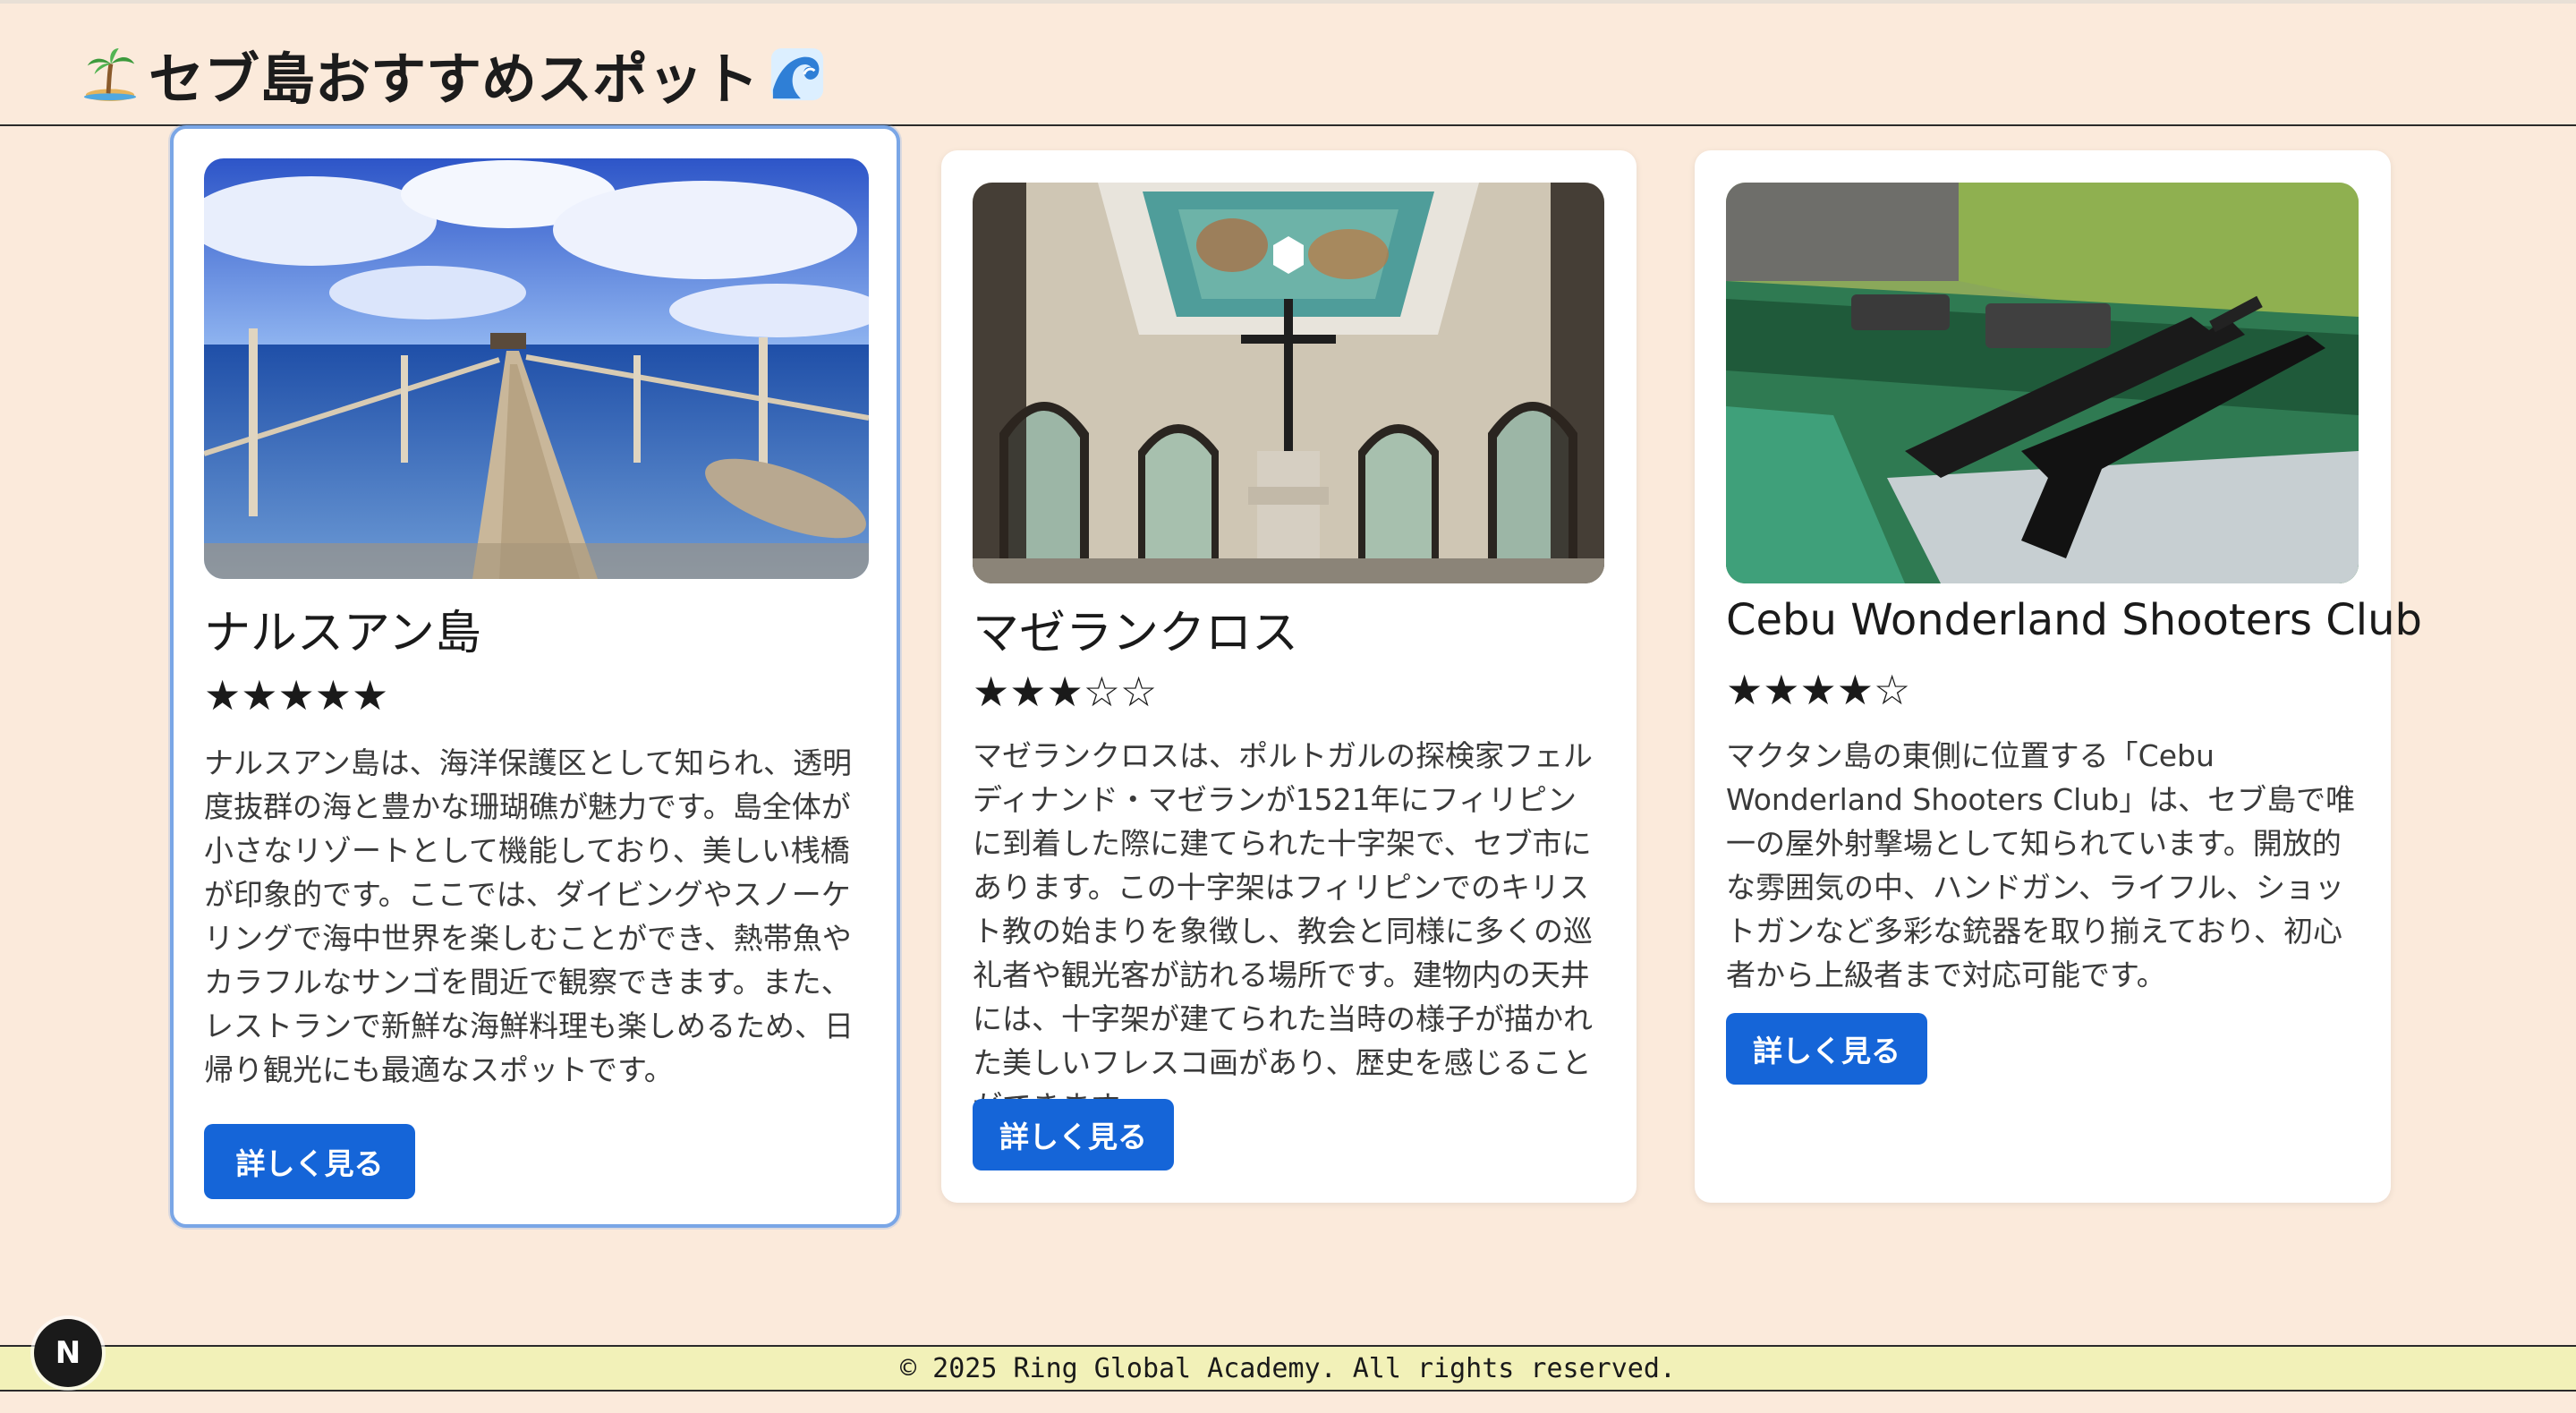 The image size is (2576, 1413). What do you see at coordinates (1818, 690) in the screenshot?
I see `star-rating: ★★★★☆` at bounding box center [1818, 690].